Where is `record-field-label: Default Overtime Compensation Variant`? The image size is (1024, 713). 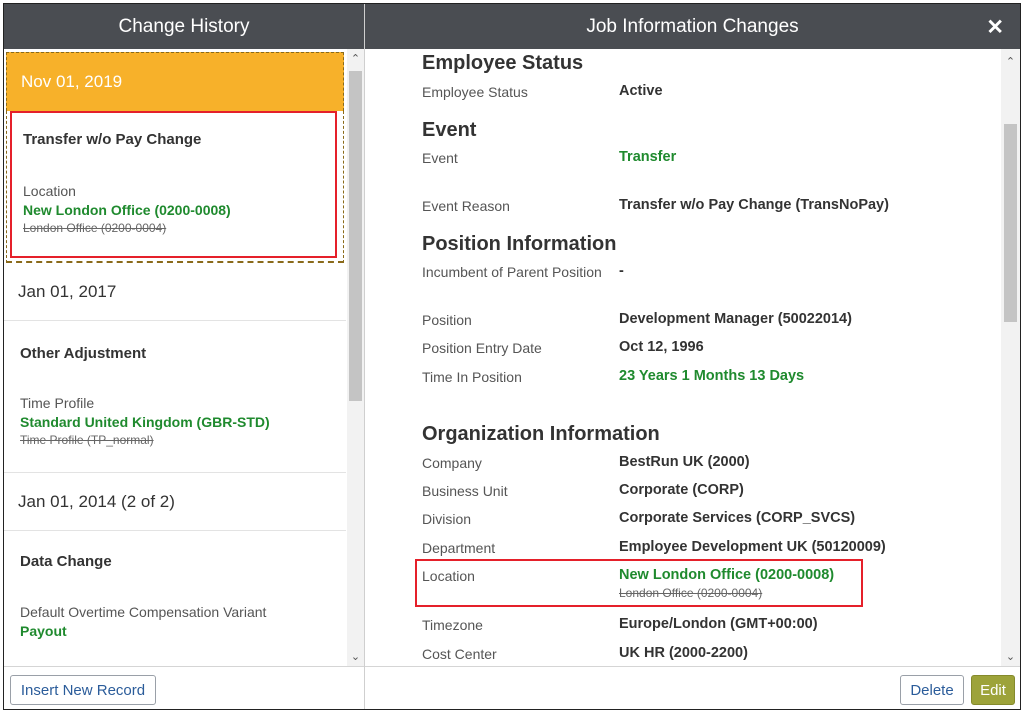 record-field-label: Default Overtime Compensation Variant is located at coordinates (143, 612).